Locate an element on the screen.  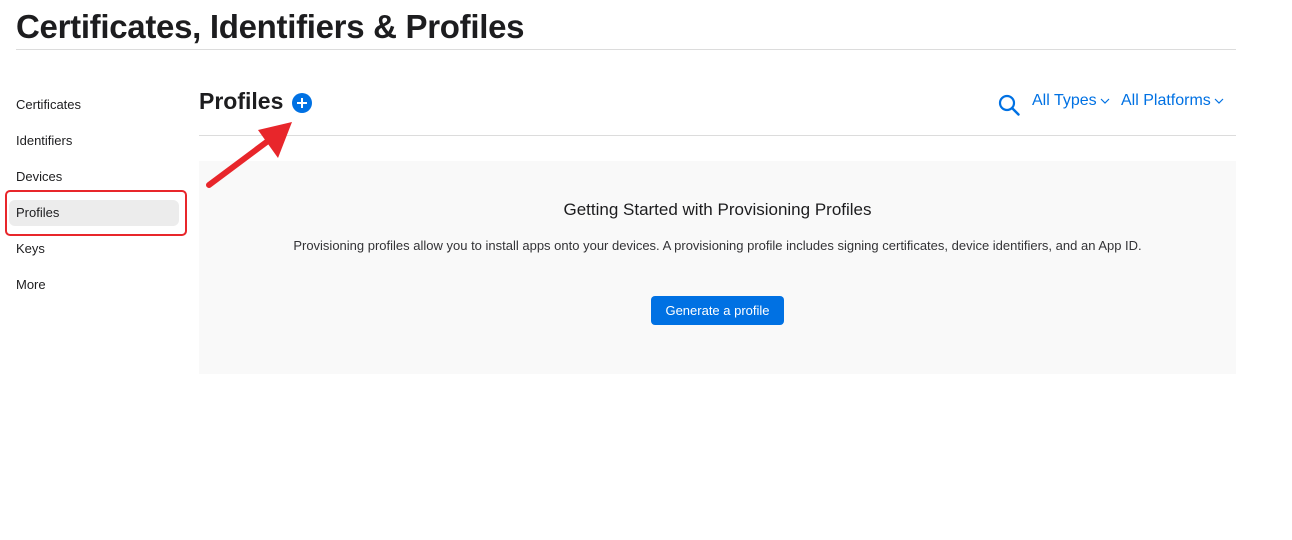
section-title: Profiles is located at coordinates (241, 101).